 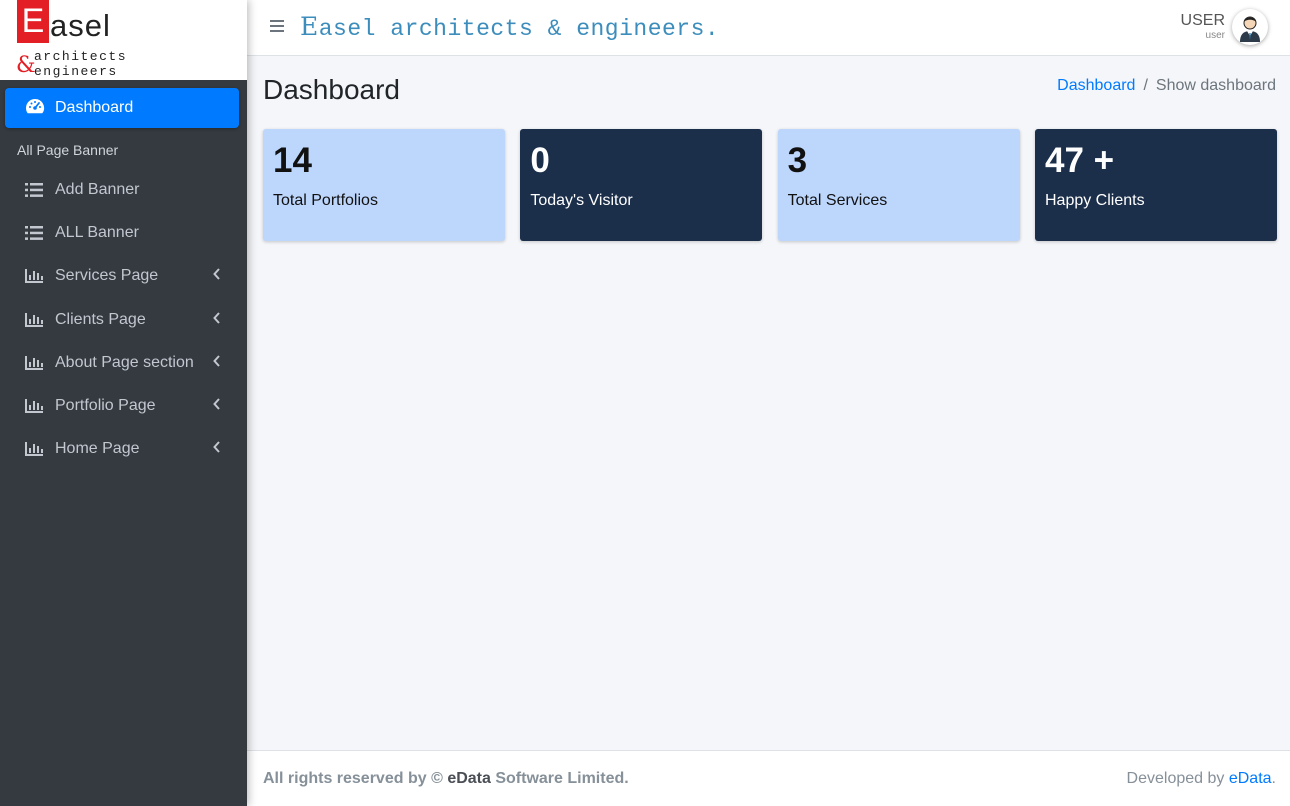 I want to click on sidebar-item-services-page: Services Page, so click(x=122, y=276).